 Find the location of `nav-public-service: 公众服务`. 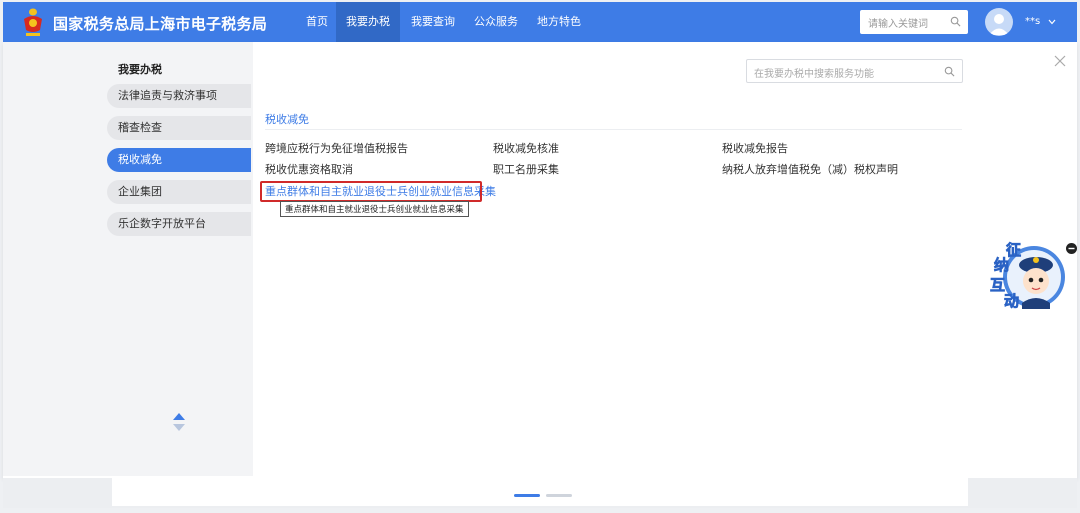

nav-public-service: 公众服务 is located at coordinates (496, 22).